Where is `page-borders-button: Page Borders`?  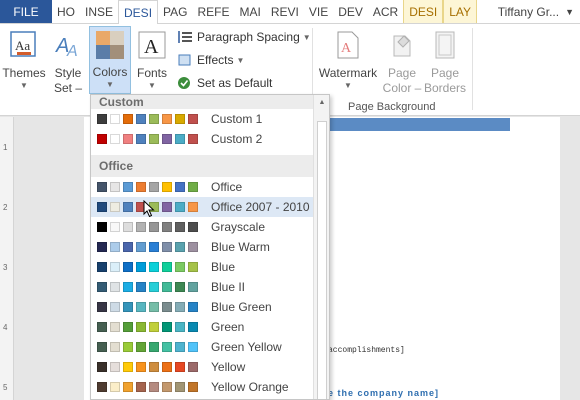 page-borders-button: Page Borders is located at coordinates (445, 64).